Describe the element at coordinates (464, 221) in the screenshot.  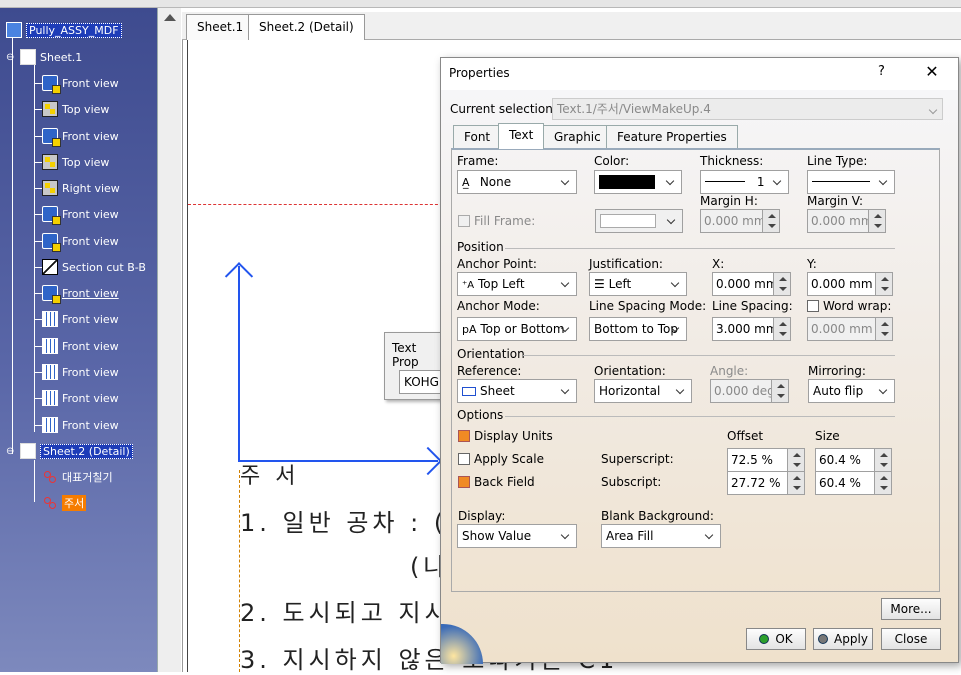
I see `fill-frame-checkbox` at that location.